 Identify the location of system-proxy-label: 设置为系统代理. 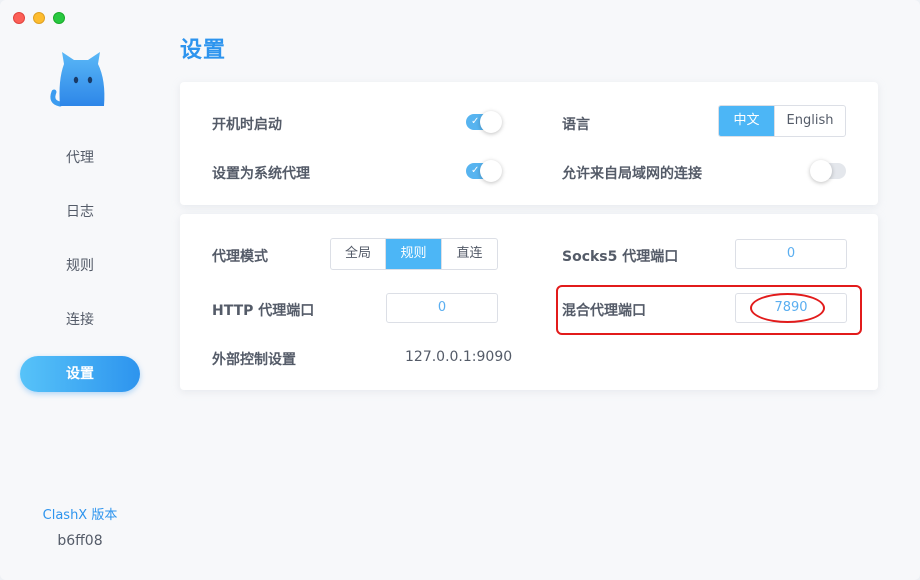
(261, 174).